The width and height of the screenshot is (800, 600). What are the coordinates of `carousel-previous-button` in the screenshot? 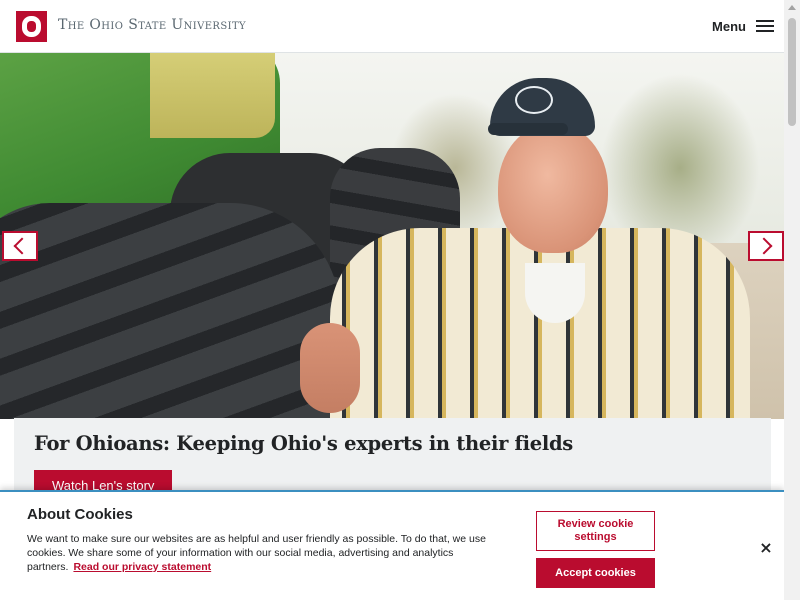 It's located at (20, 246).